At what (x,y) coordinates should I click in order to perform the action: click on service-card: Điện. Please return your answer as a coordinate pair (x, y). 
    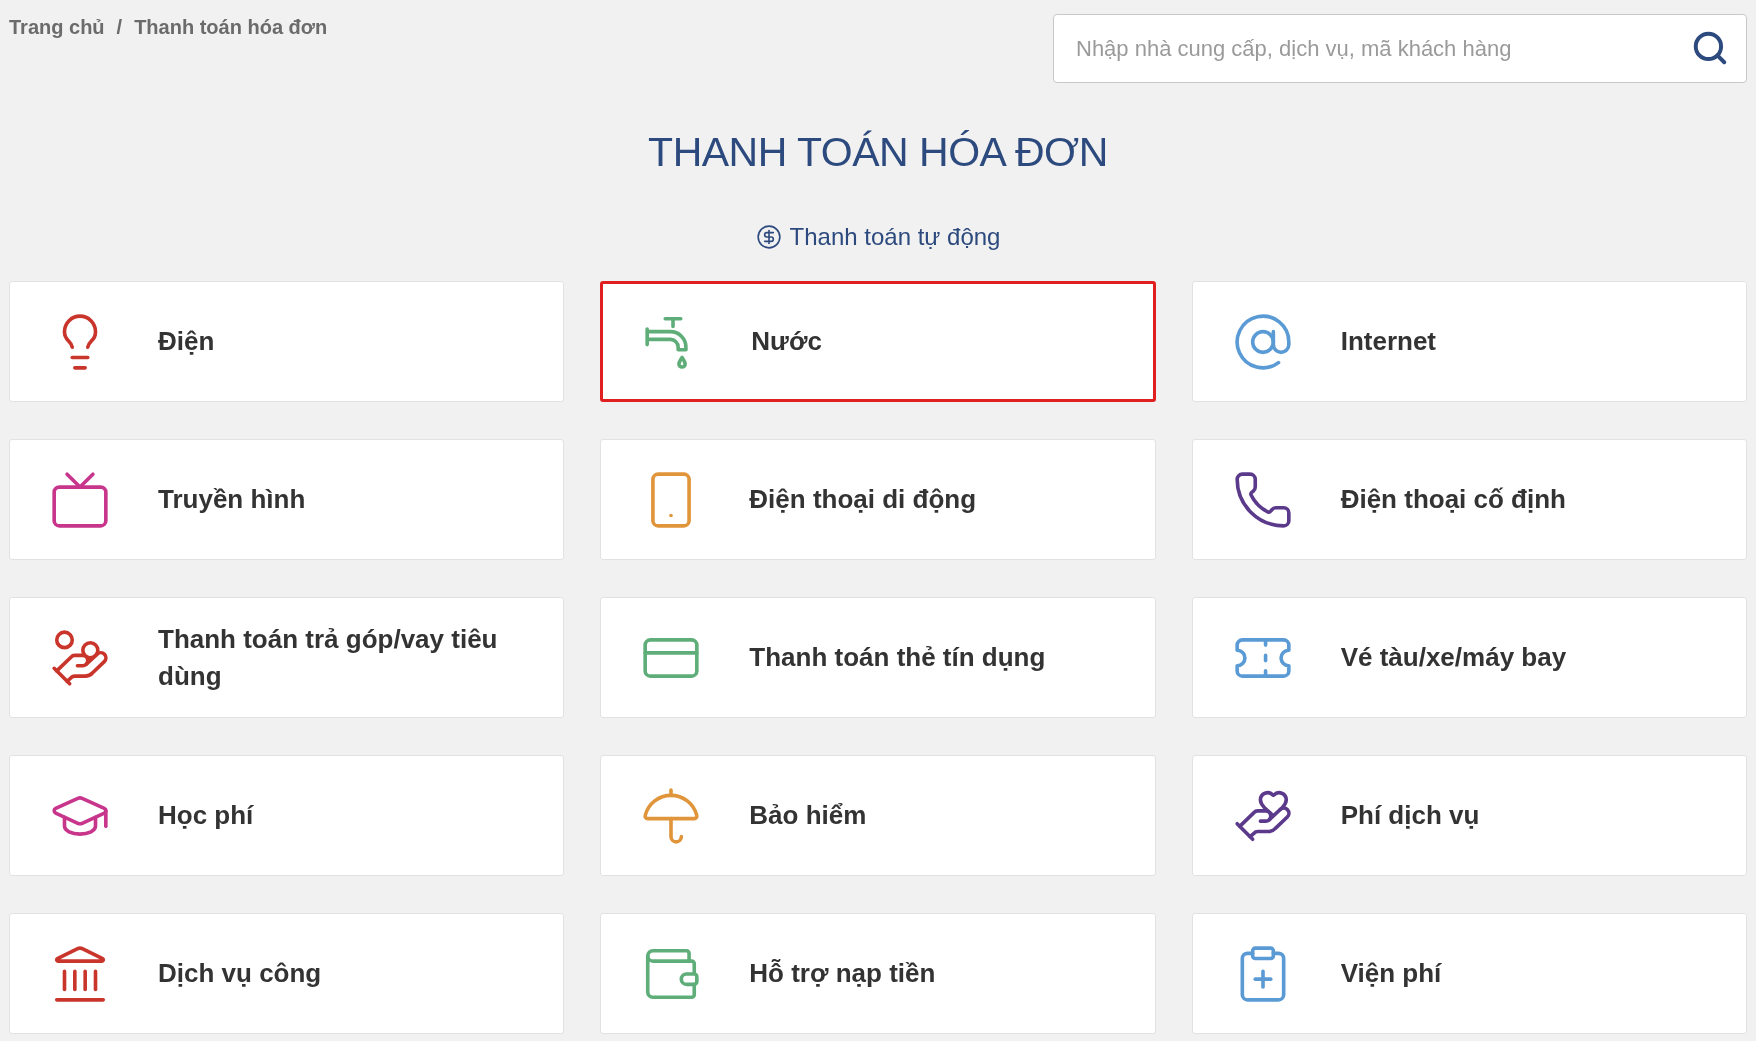
    Looking at the image, I should click on (287, 341).